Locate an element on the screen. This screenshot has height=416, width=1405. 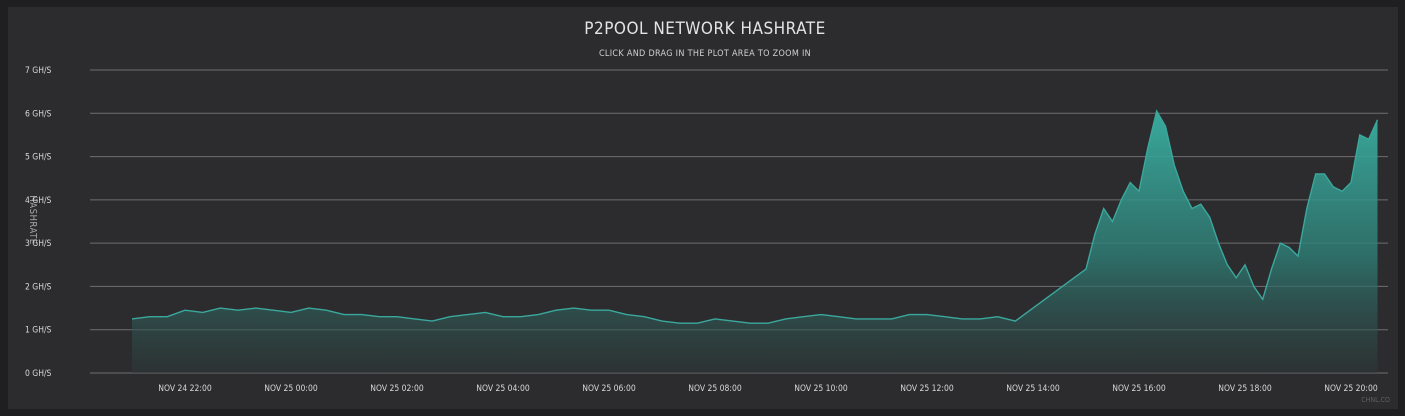
y-tick-label: 3 GH/S is located at coordinates (38, 244).